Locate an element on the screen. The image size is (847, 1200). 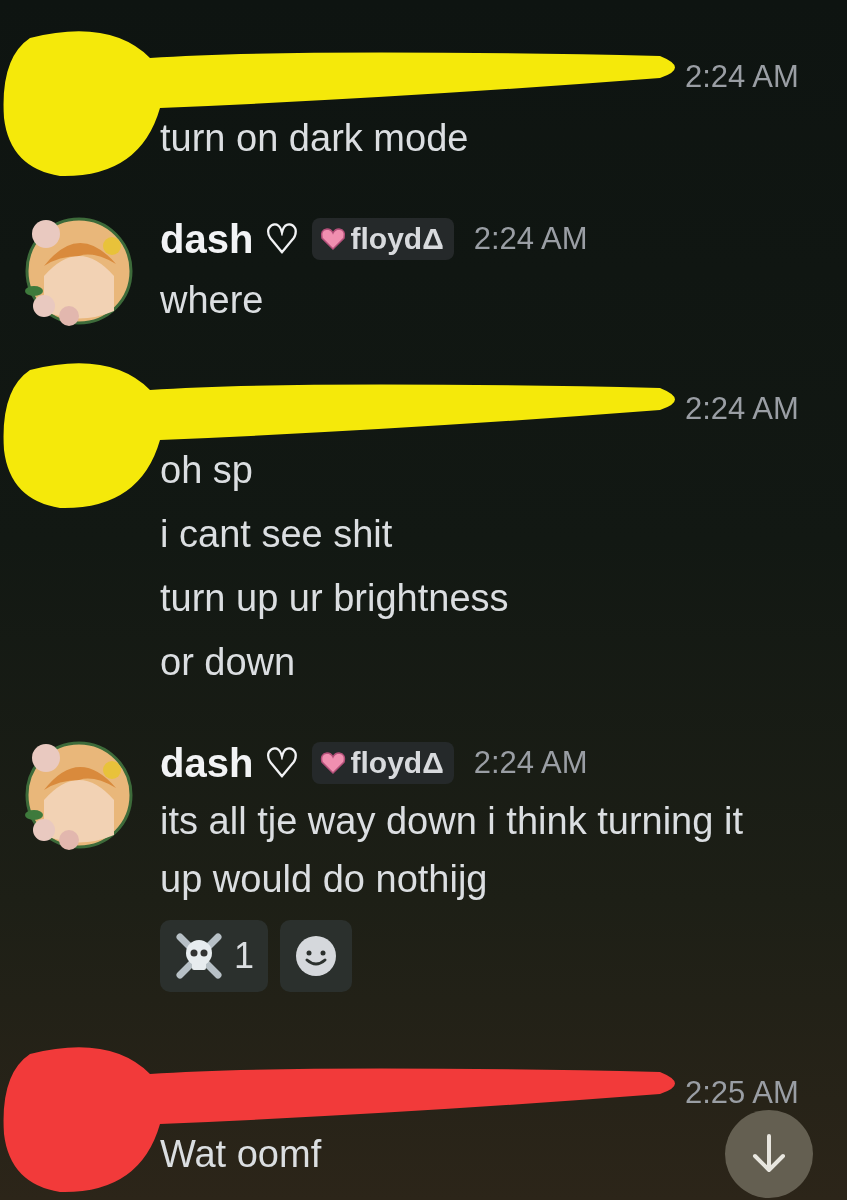
add-reaction-button is located at coordinates (316, 956).